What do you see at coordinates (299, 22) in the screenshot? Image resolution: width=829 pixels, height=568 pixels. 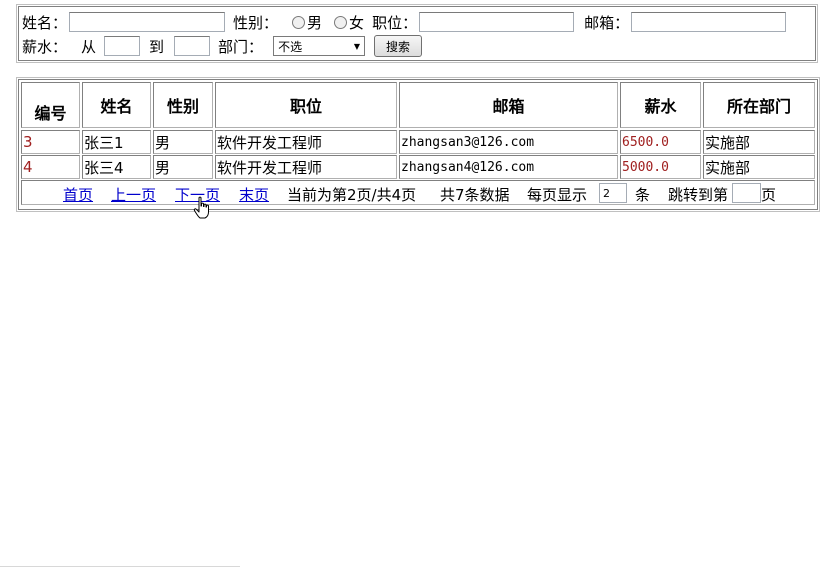 I see `gender-male-radio` at bounding box center [299, 22].